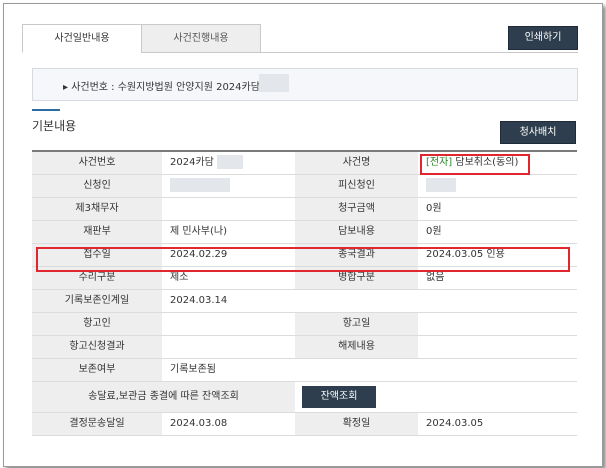  I want to click on case-number-label: 사건번호 : 수원지방법원 안양지원 2024카담, so click(165, 87).